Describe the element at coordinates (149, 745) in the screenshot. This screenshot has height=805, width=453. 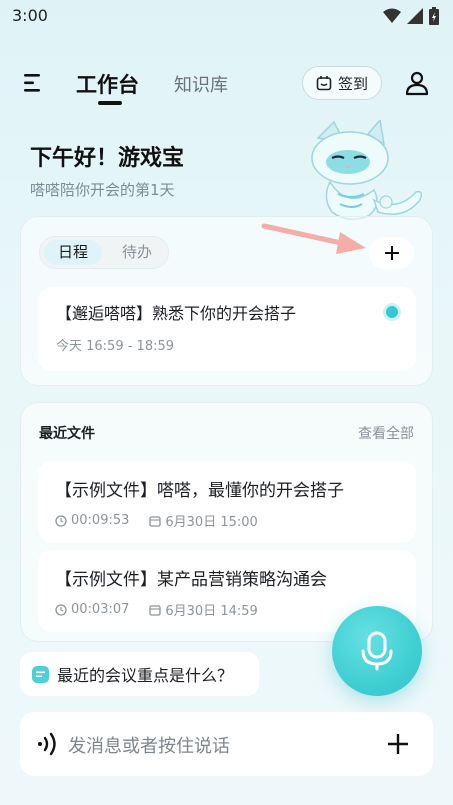
I see `message-input-placeholder: 发消息或者按住说话` at that location.